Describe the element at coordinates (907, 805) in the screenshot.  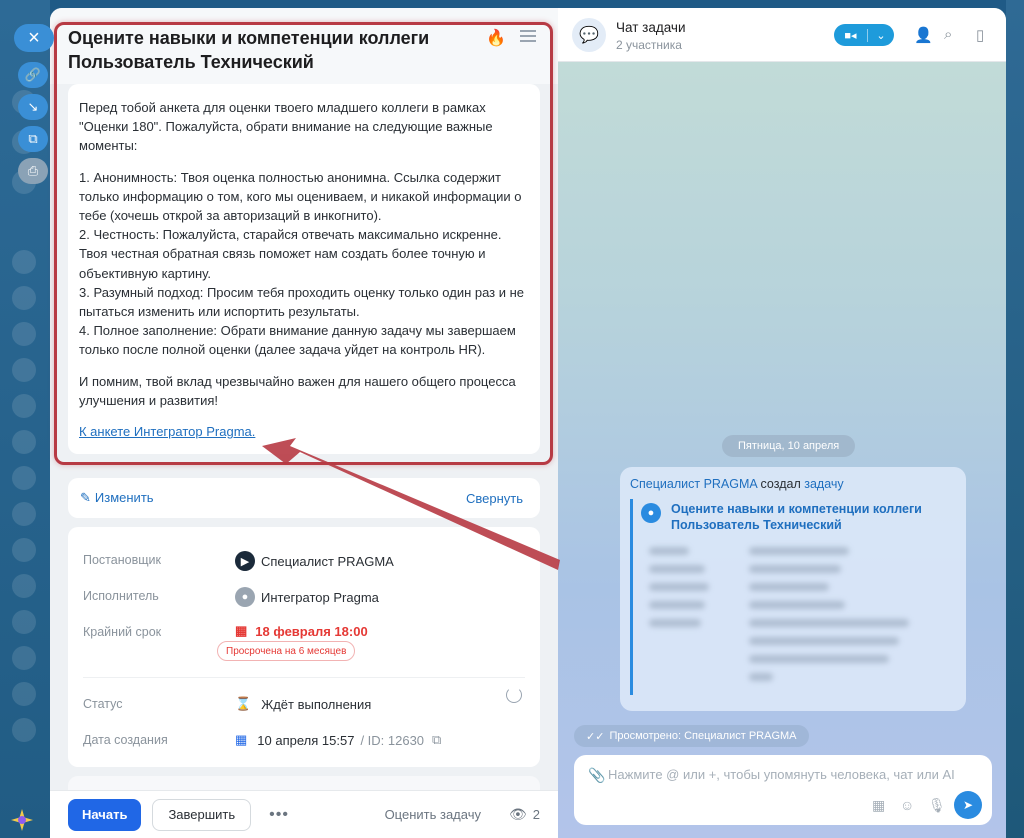
I see `emoji-icon: ☺` at that location.